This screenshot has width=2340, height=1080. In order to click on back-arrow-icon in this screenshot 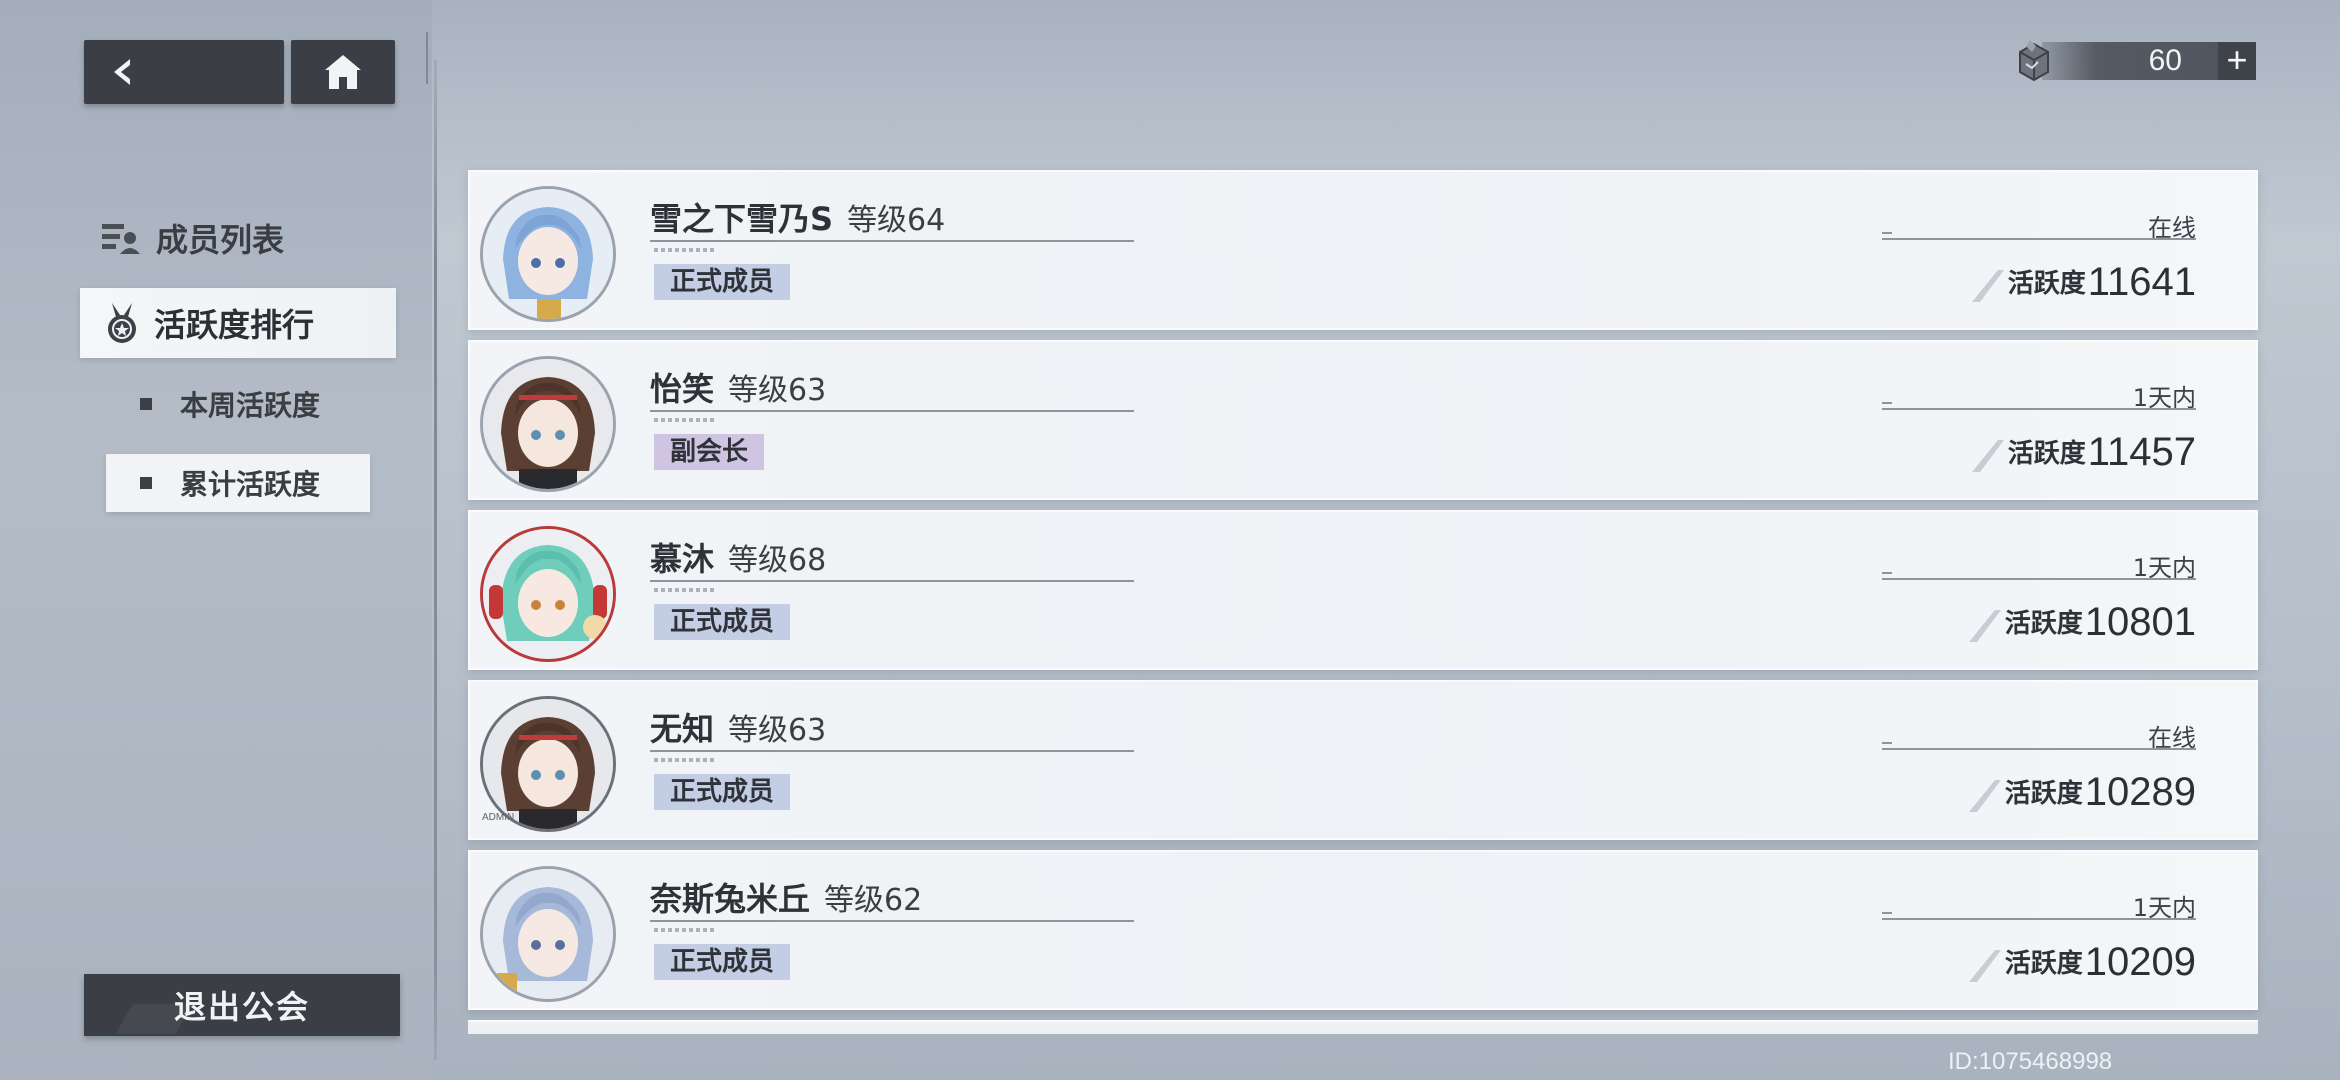, I will do `click(122, 72)`.